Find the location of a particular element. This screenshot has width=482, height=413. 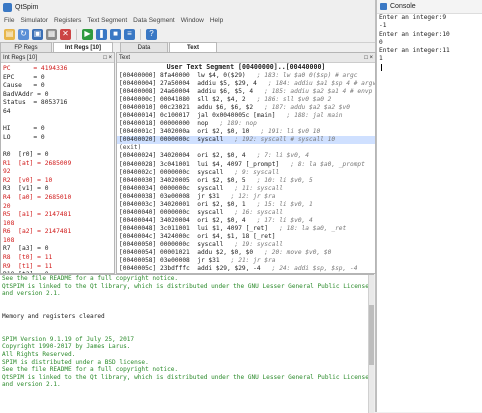

register-row: BadVAddr = 0 is located at coordinates (26, 94).